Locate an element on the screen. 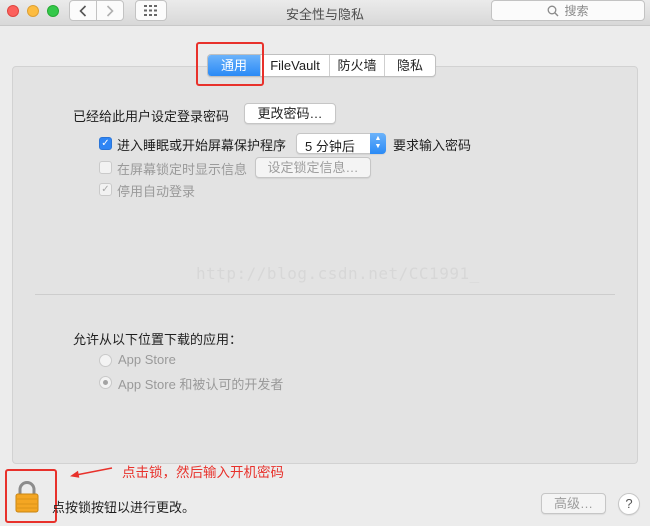 This screenshot has width=650, height=526. tab-firewall: 防火墙 is located at coordinates (356, 65).